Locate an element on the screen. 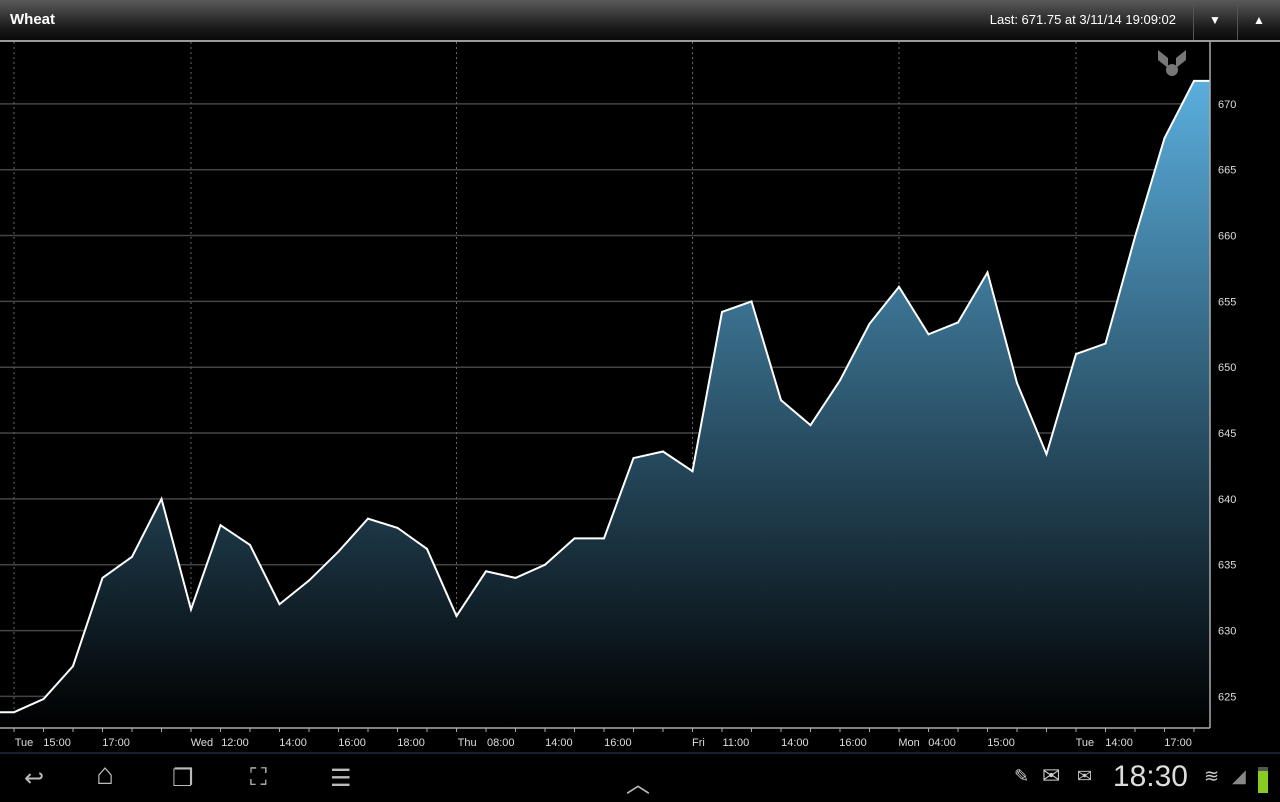 The image size is (1280, 802). x-tick-label: 12:00 is located at coordinates (235, 743).